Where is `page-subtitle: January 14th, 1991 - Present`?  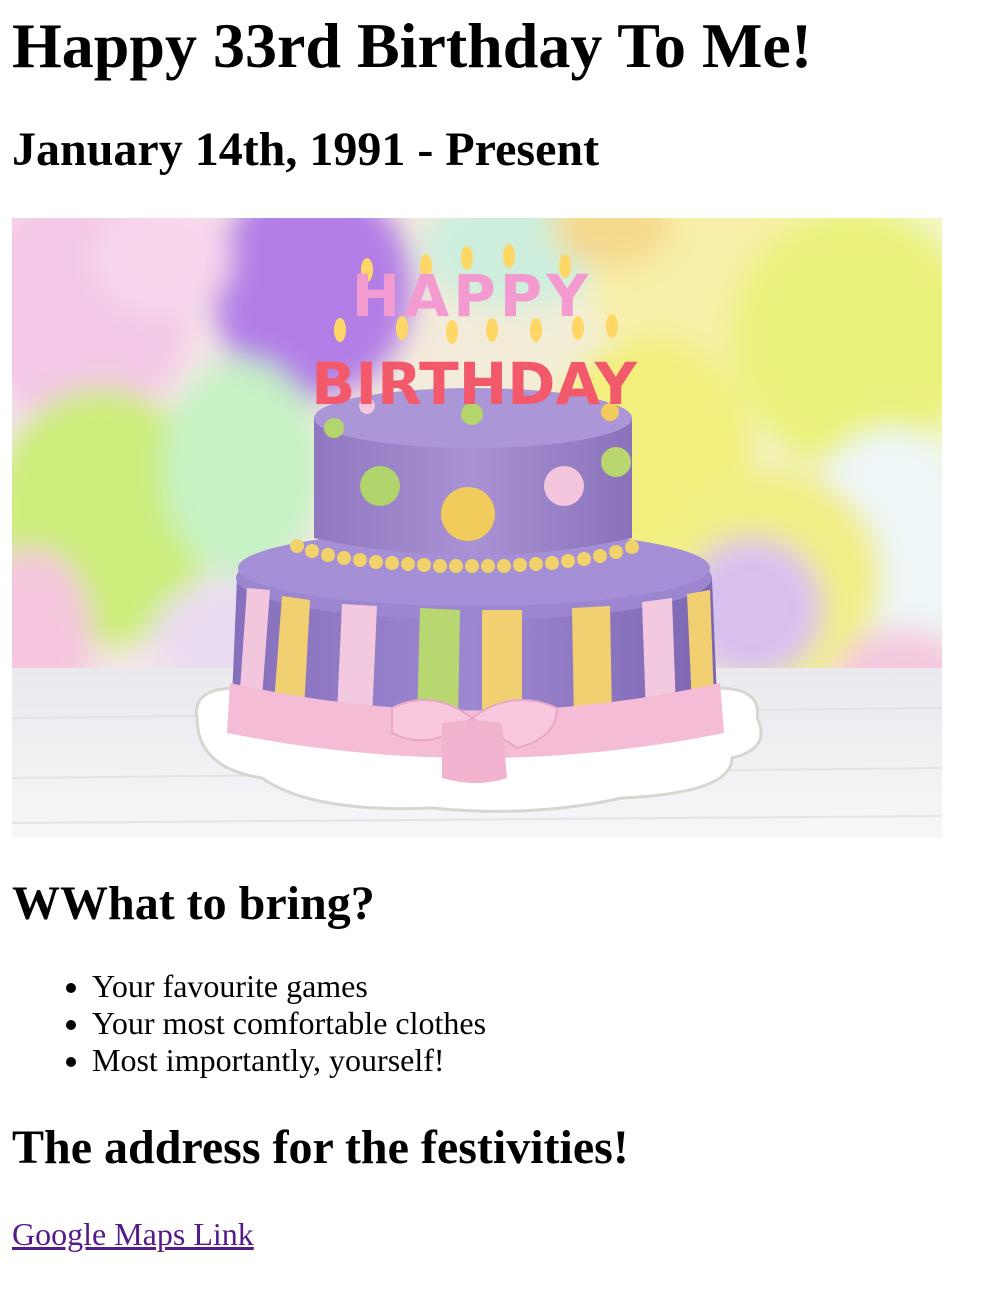
page-subtitle: January 14th, 1991 - Present is located at coordinates (306, 149).